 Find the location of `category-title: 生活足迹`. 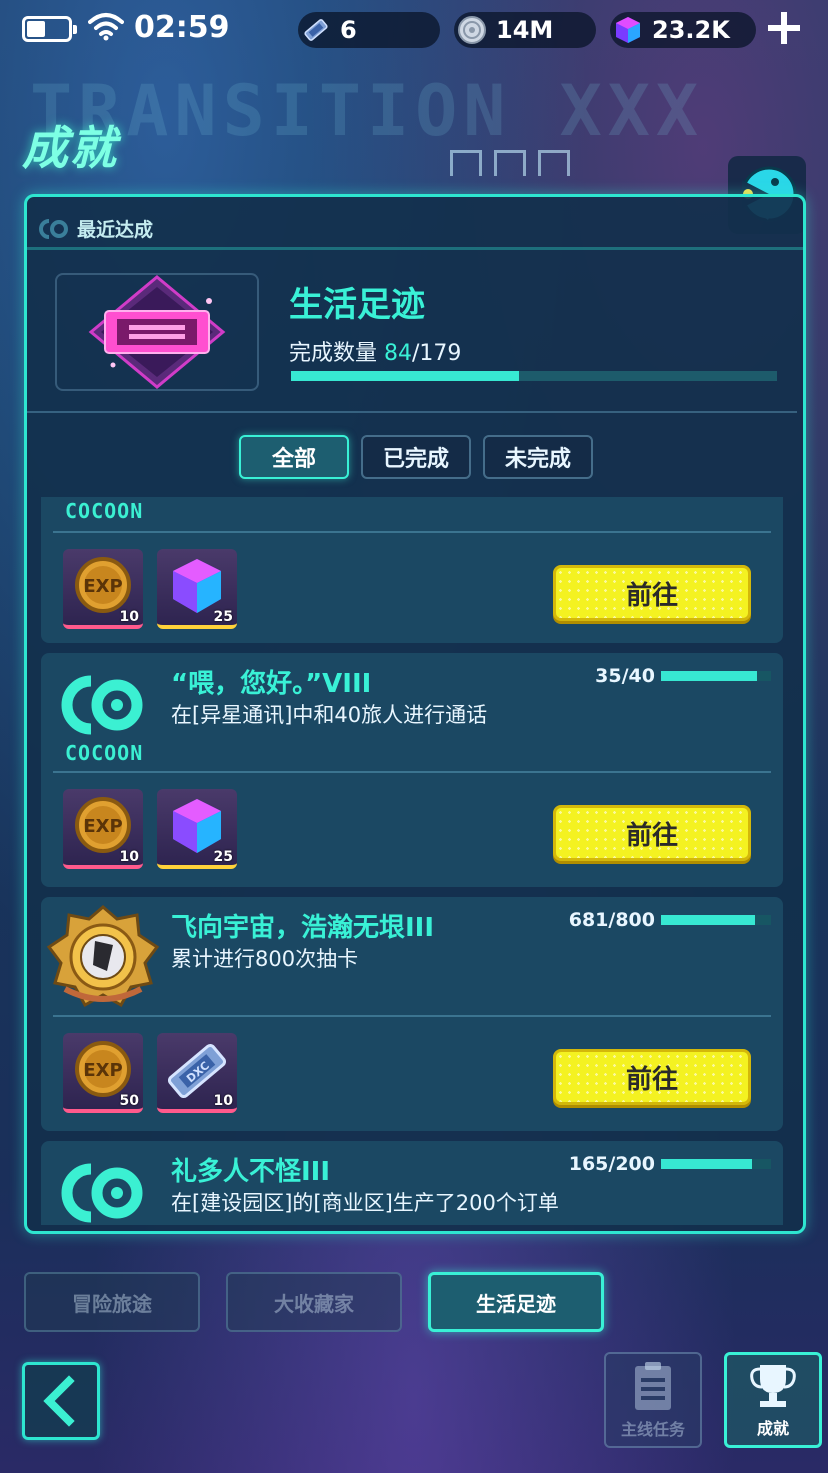

category-title: 生活足迹 is located at coordinates (357, 305).